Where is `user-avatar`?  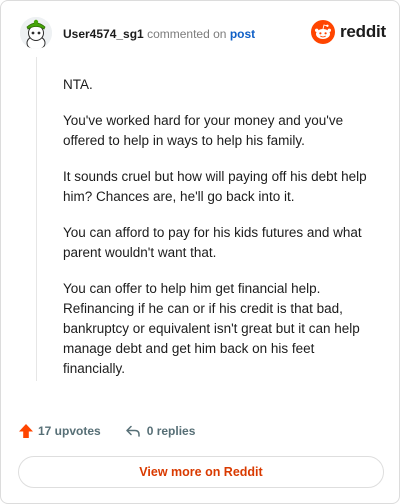
user-avatar is located at coordinates (36, 33).